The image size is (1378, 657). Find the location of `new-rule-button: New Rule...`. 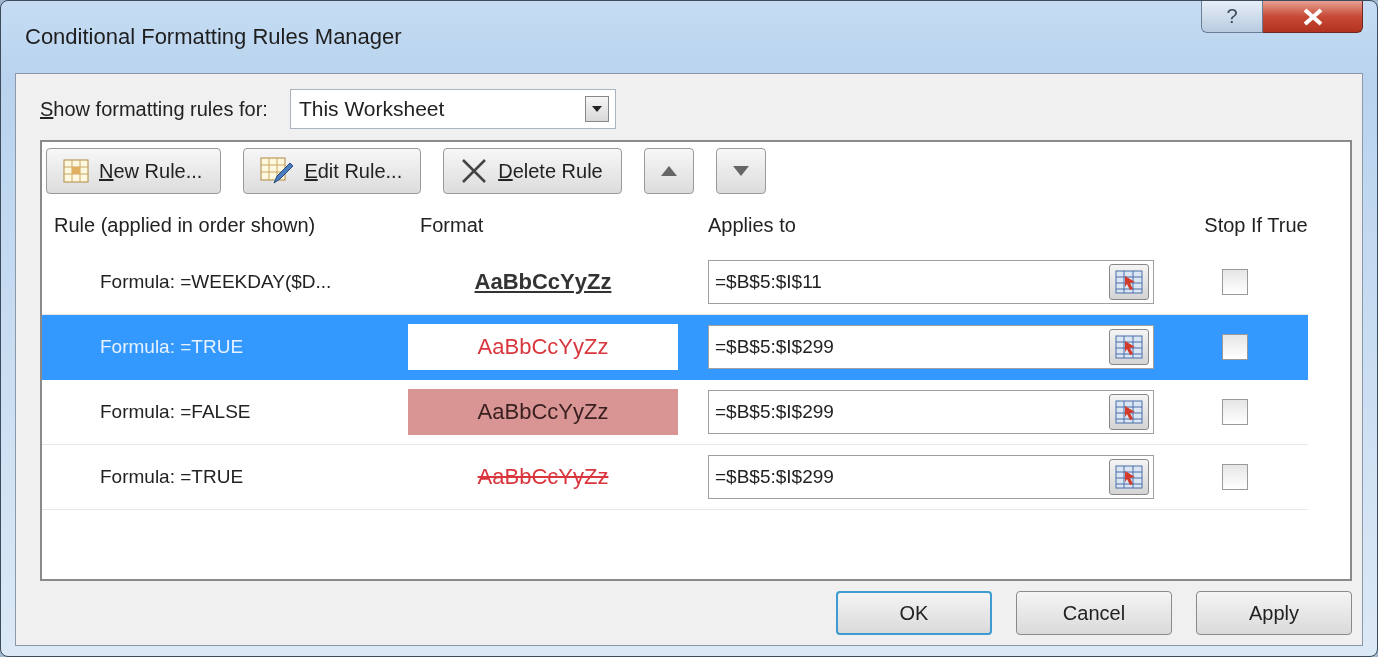

new-rule-button: New Rule... is located at coordinates (134, 171).